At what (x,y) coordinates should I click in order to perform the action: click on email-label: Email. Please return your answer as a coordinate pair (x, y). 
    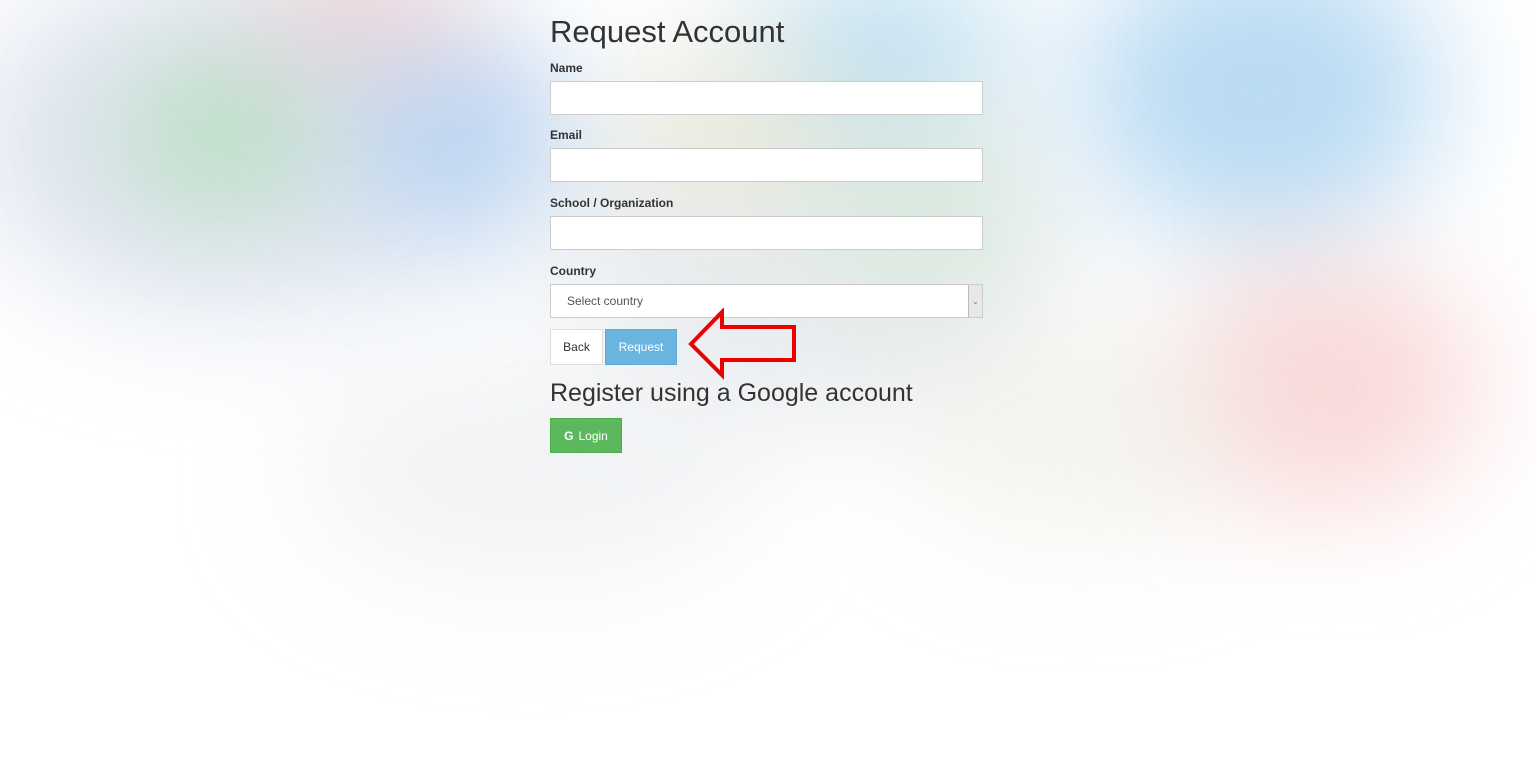
    Looking at the image, I should click on (566, 135).